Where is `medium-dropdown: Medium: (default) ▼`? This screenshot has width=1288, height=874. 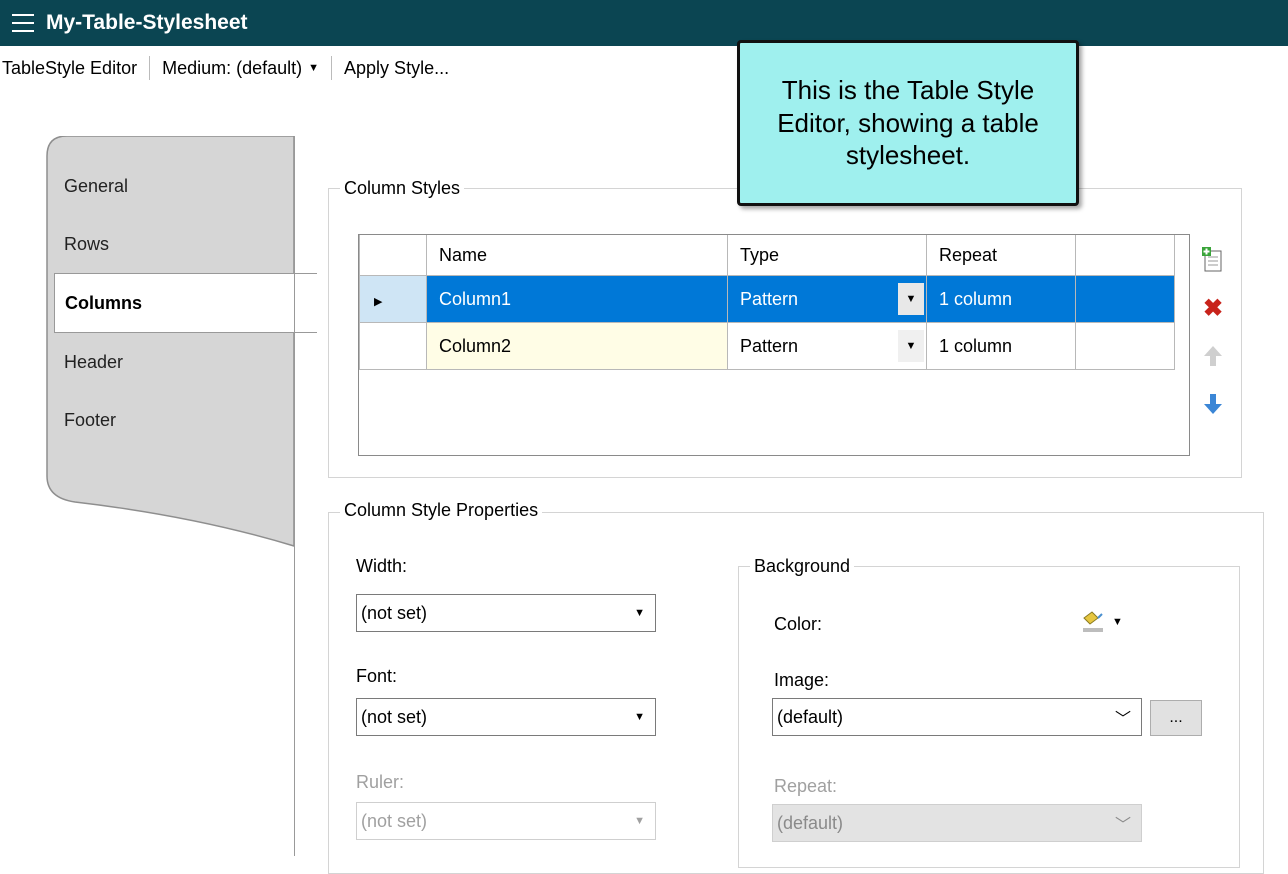 medium-dropdown: Medium: (default) ▼ is located at coordinates (240, 68).